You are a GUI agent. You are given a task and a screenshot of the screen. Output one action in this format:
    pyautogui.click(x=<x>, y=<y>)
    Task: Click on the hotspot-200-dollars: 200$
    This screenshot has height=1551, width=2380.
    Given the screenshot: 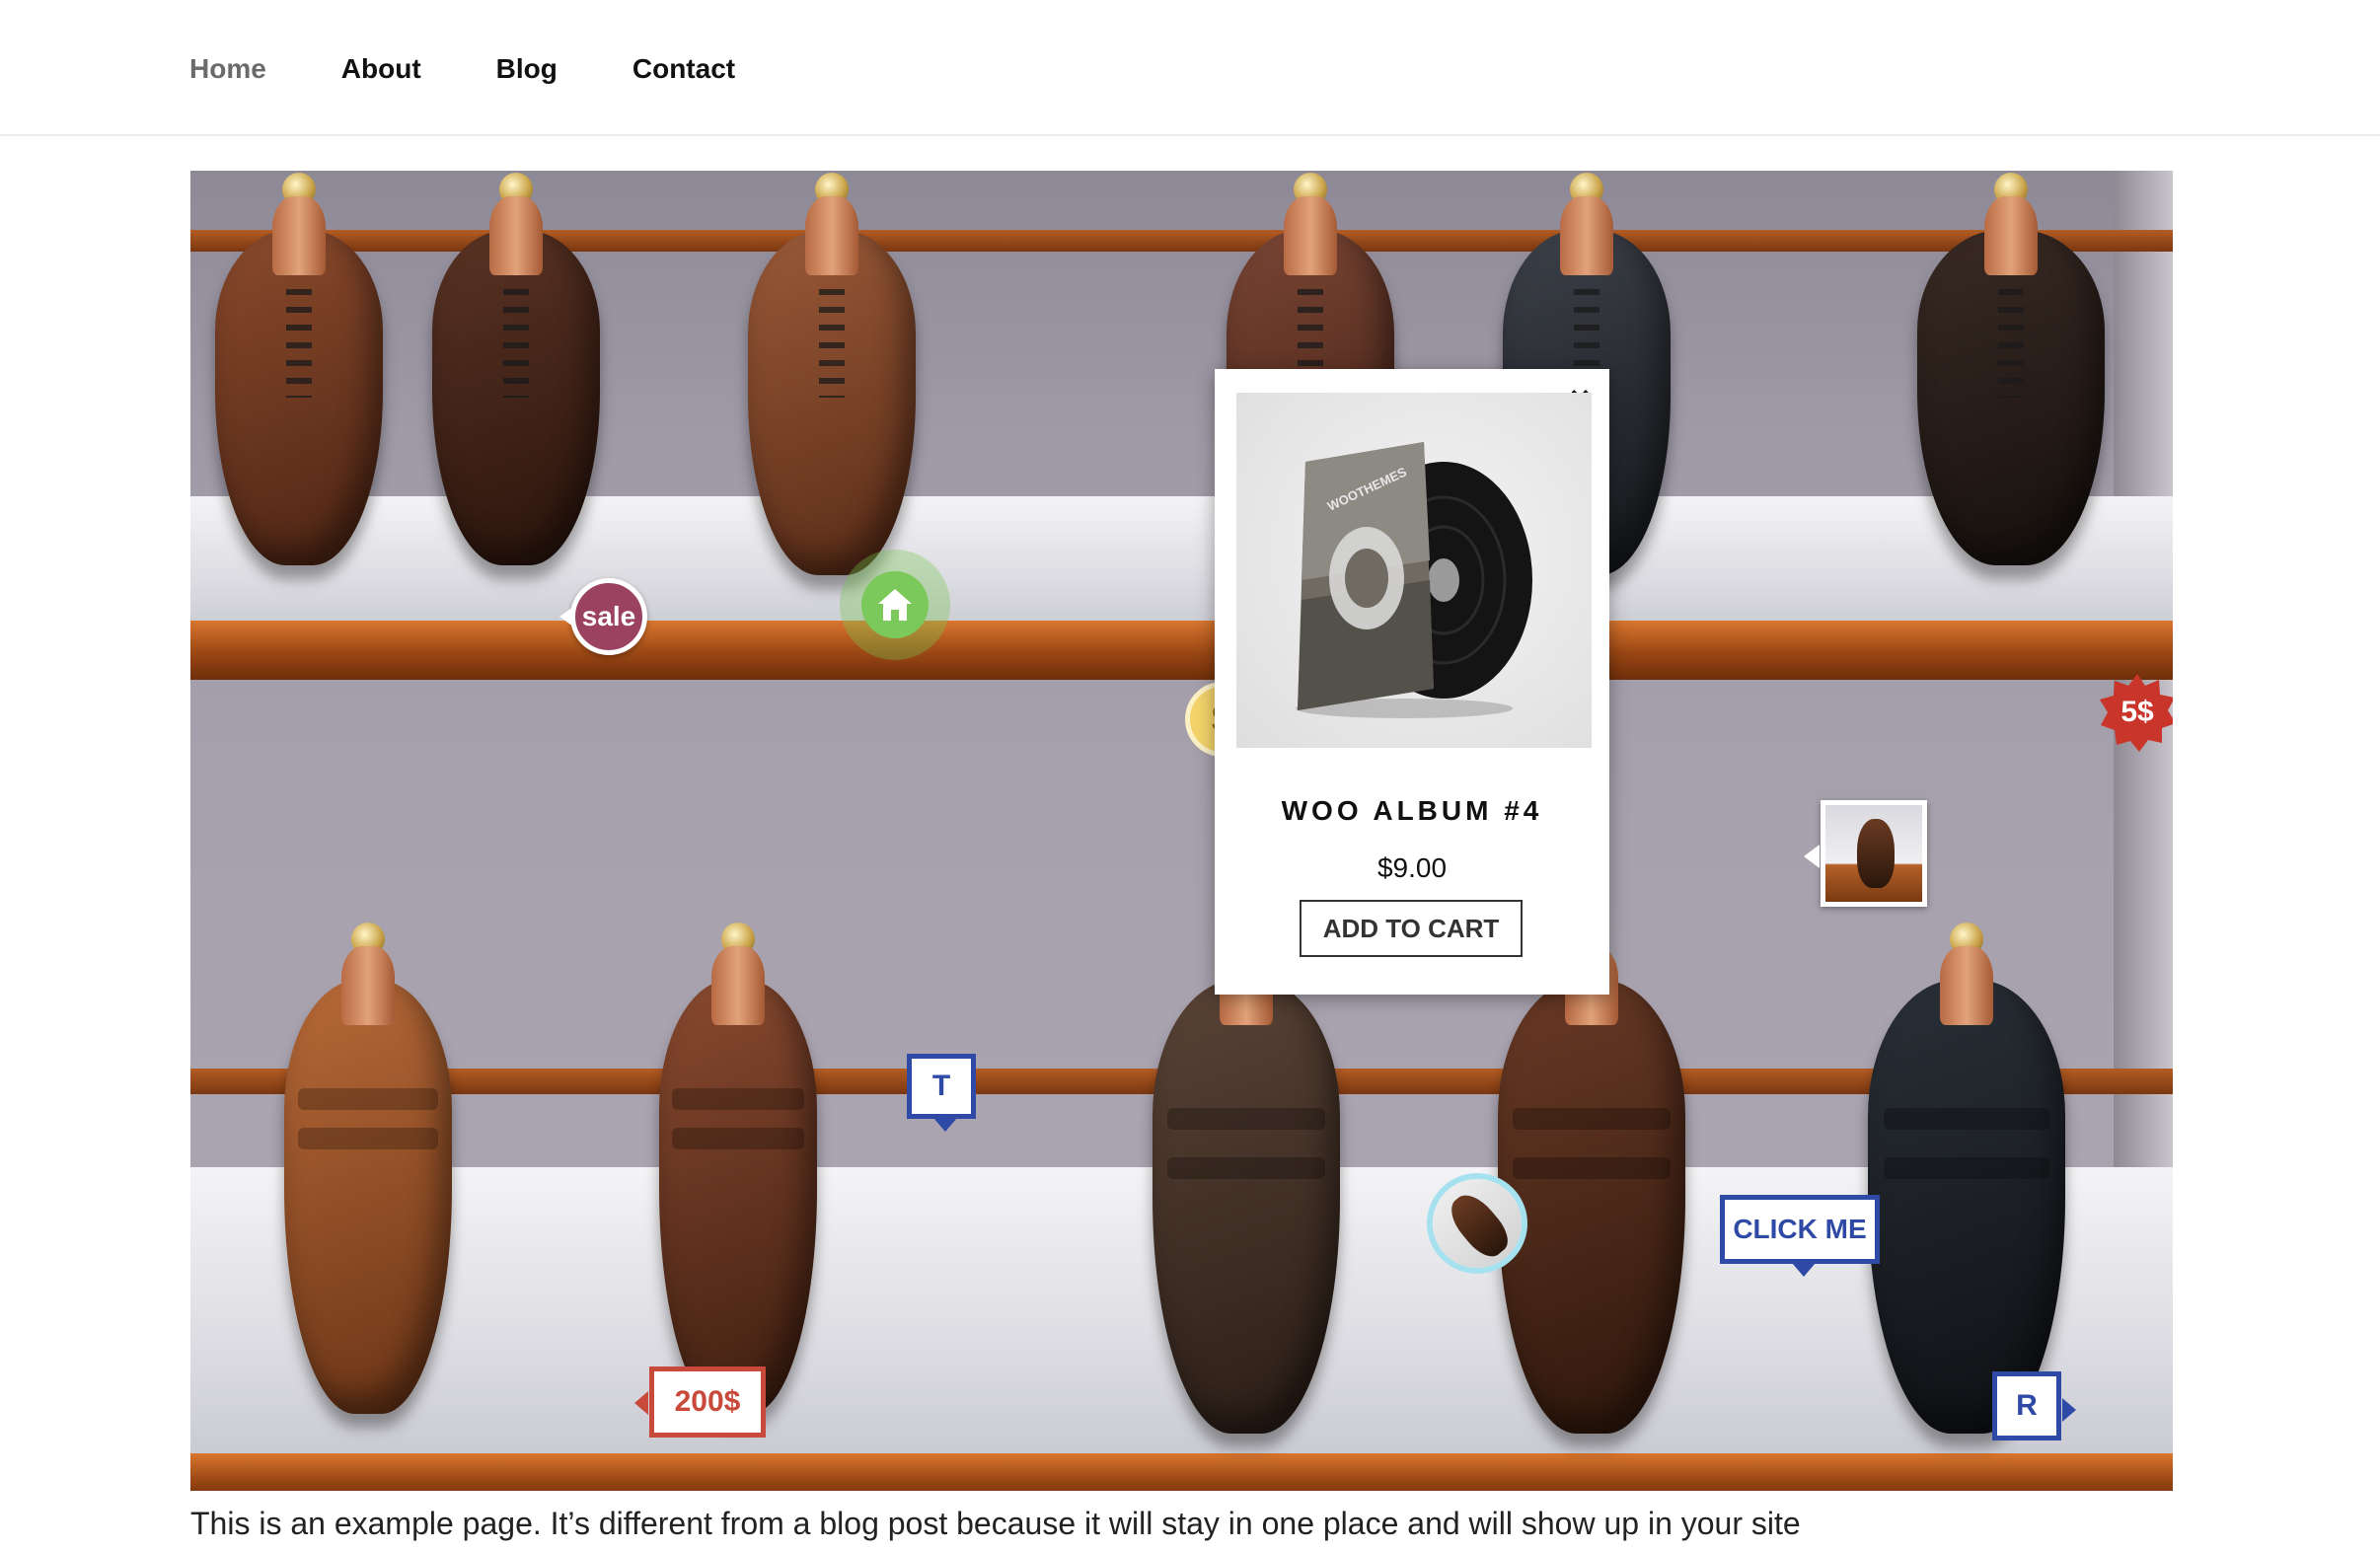 What is the action you would take?
    pyautogui.click(x=700, y=1402)
    